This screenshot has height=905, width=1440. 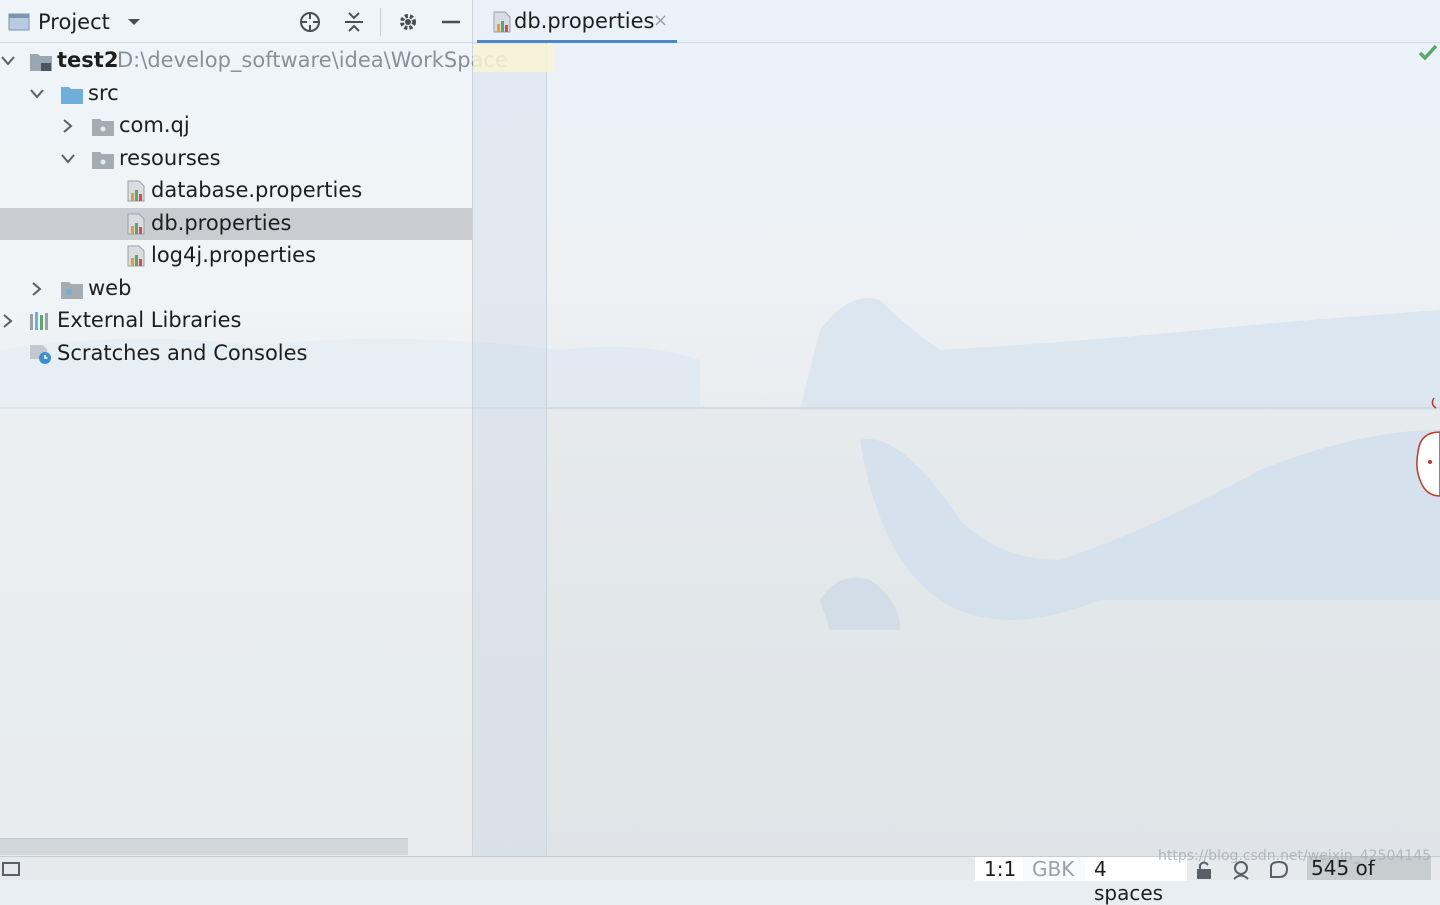 I want to click on tab-label: db.properties, so click(x=584, y=21).